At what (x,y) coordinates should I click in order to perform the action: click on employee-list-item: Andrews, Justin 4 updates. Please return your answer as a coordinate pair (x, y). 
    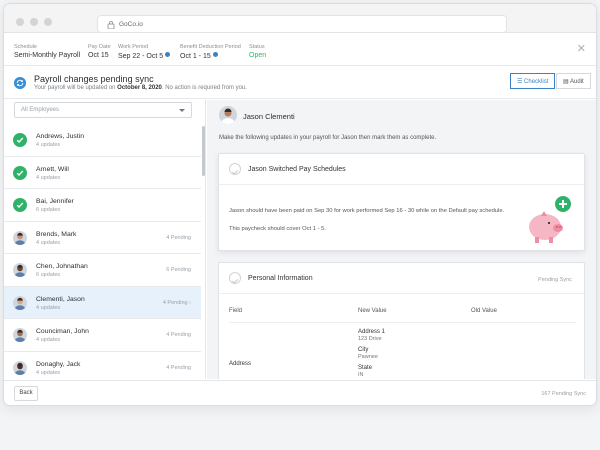
    Looking at the image, I should click on (102, 140).